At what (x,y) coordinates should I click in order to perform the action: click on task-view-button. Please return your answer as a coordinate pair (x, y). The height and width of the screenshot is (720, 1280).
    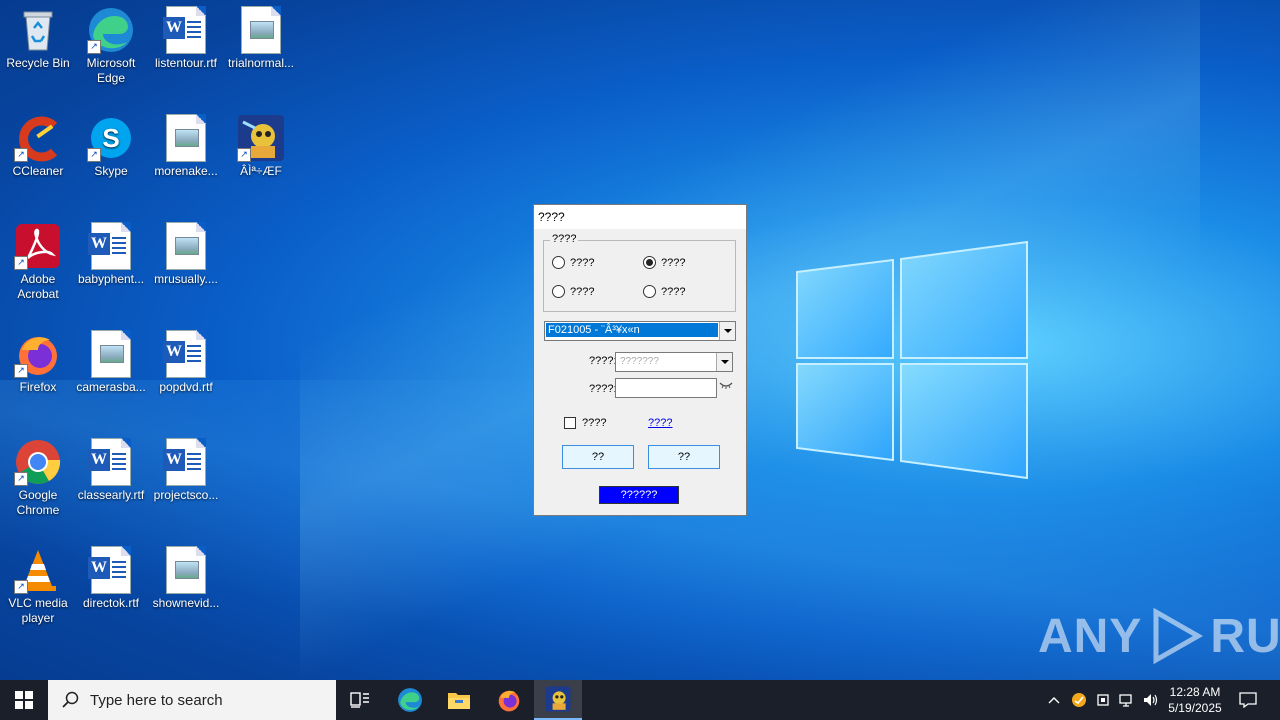
    Looking at the image, I should click on (360, 700).